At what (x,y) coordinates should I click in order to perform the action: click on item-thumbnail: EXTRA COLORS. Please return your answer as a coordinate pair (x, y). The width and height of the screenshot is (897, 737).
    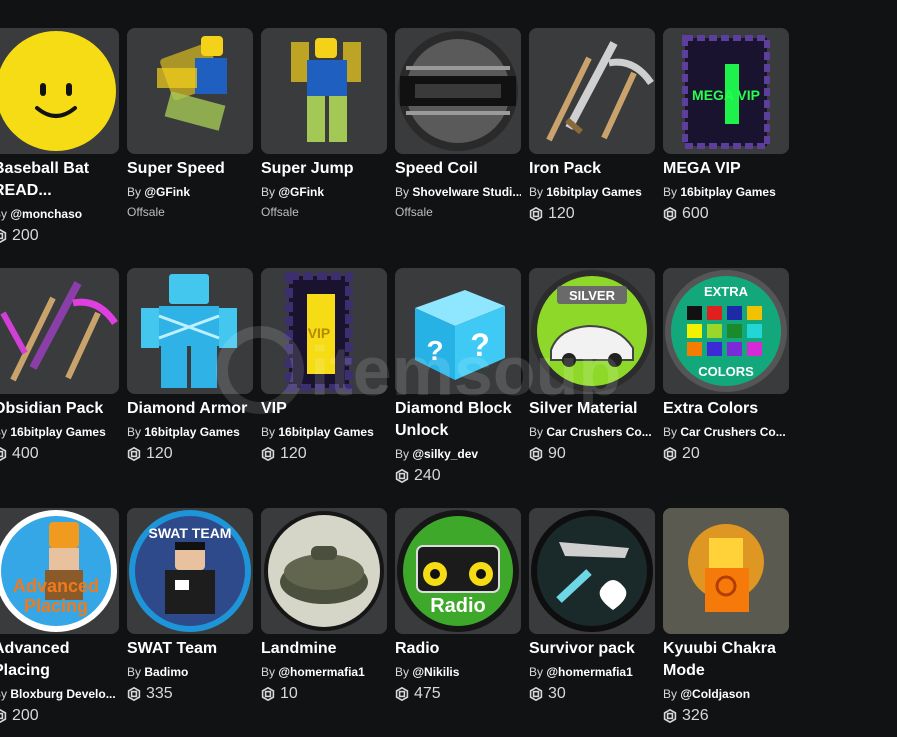
    Looking at the image, I should click on (726, 331).